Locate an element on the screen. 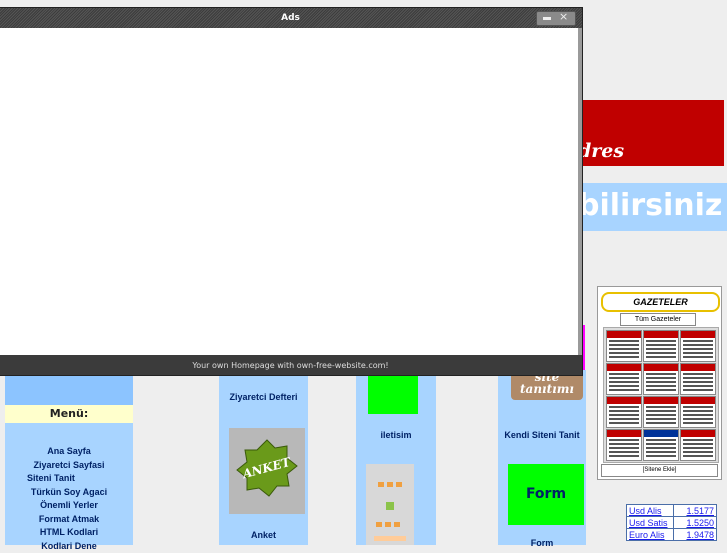 This screenshot has width=727, height=553. menu-heading: Menü: is located at coordinates (69, 414).